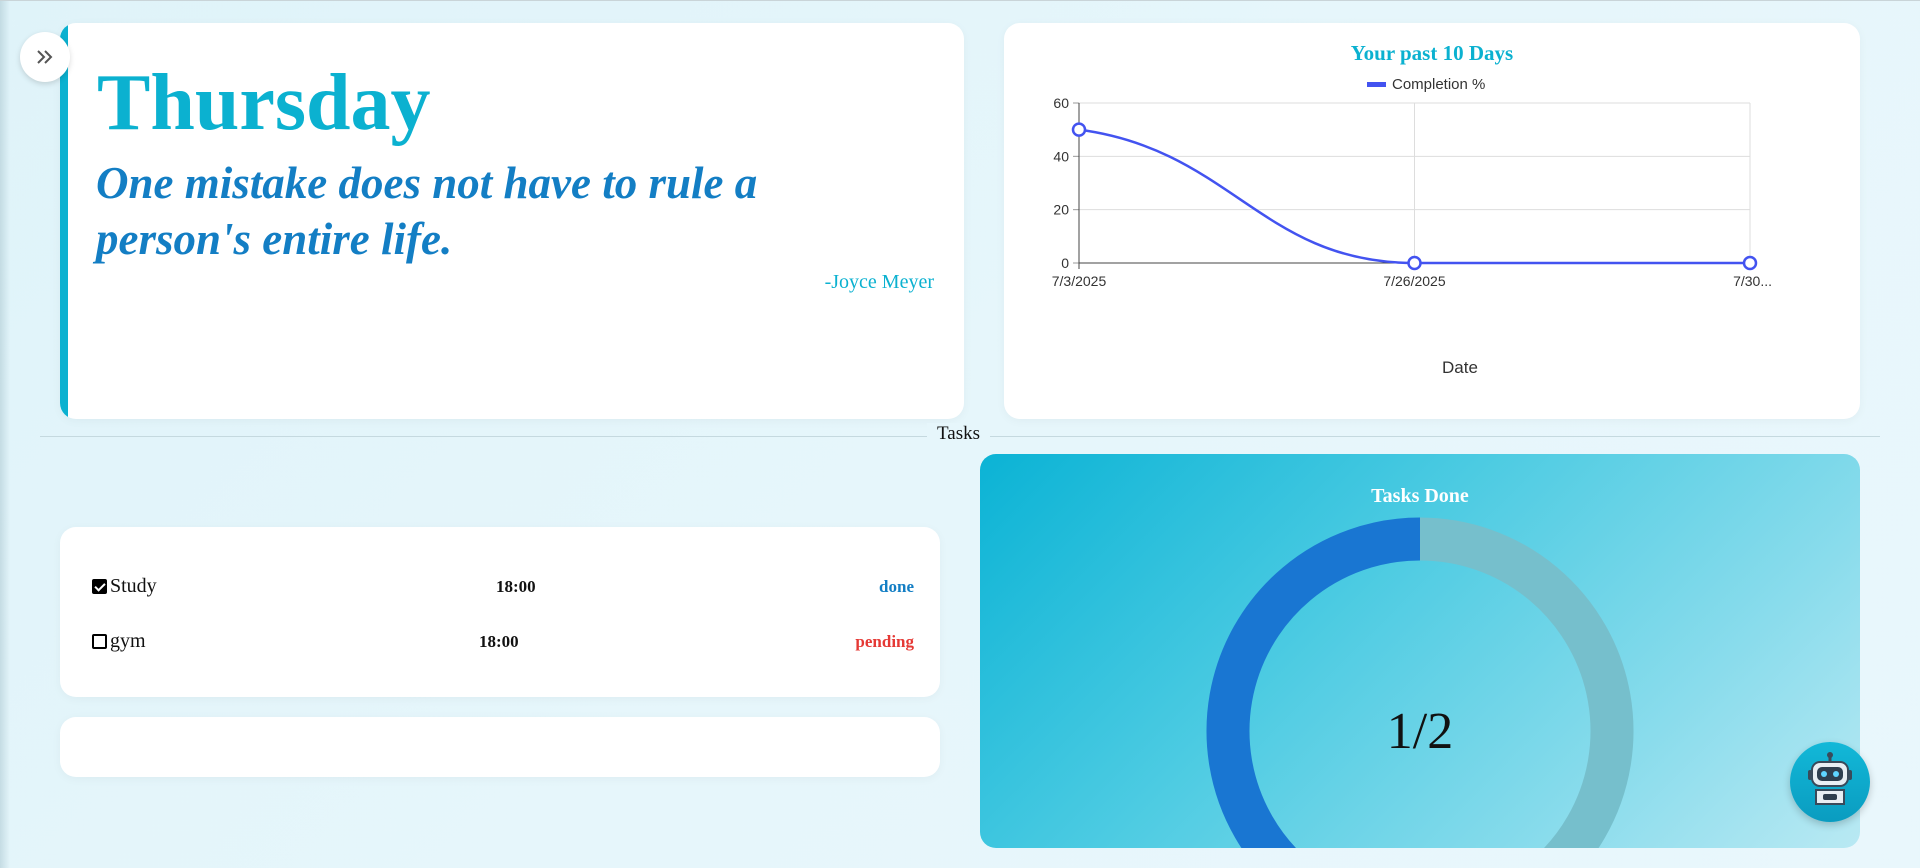 This screenshot has width=1920, height=868. Describe the element at coordinates (128, 641) in the screenshot. I see `task-name: gym` at that location.